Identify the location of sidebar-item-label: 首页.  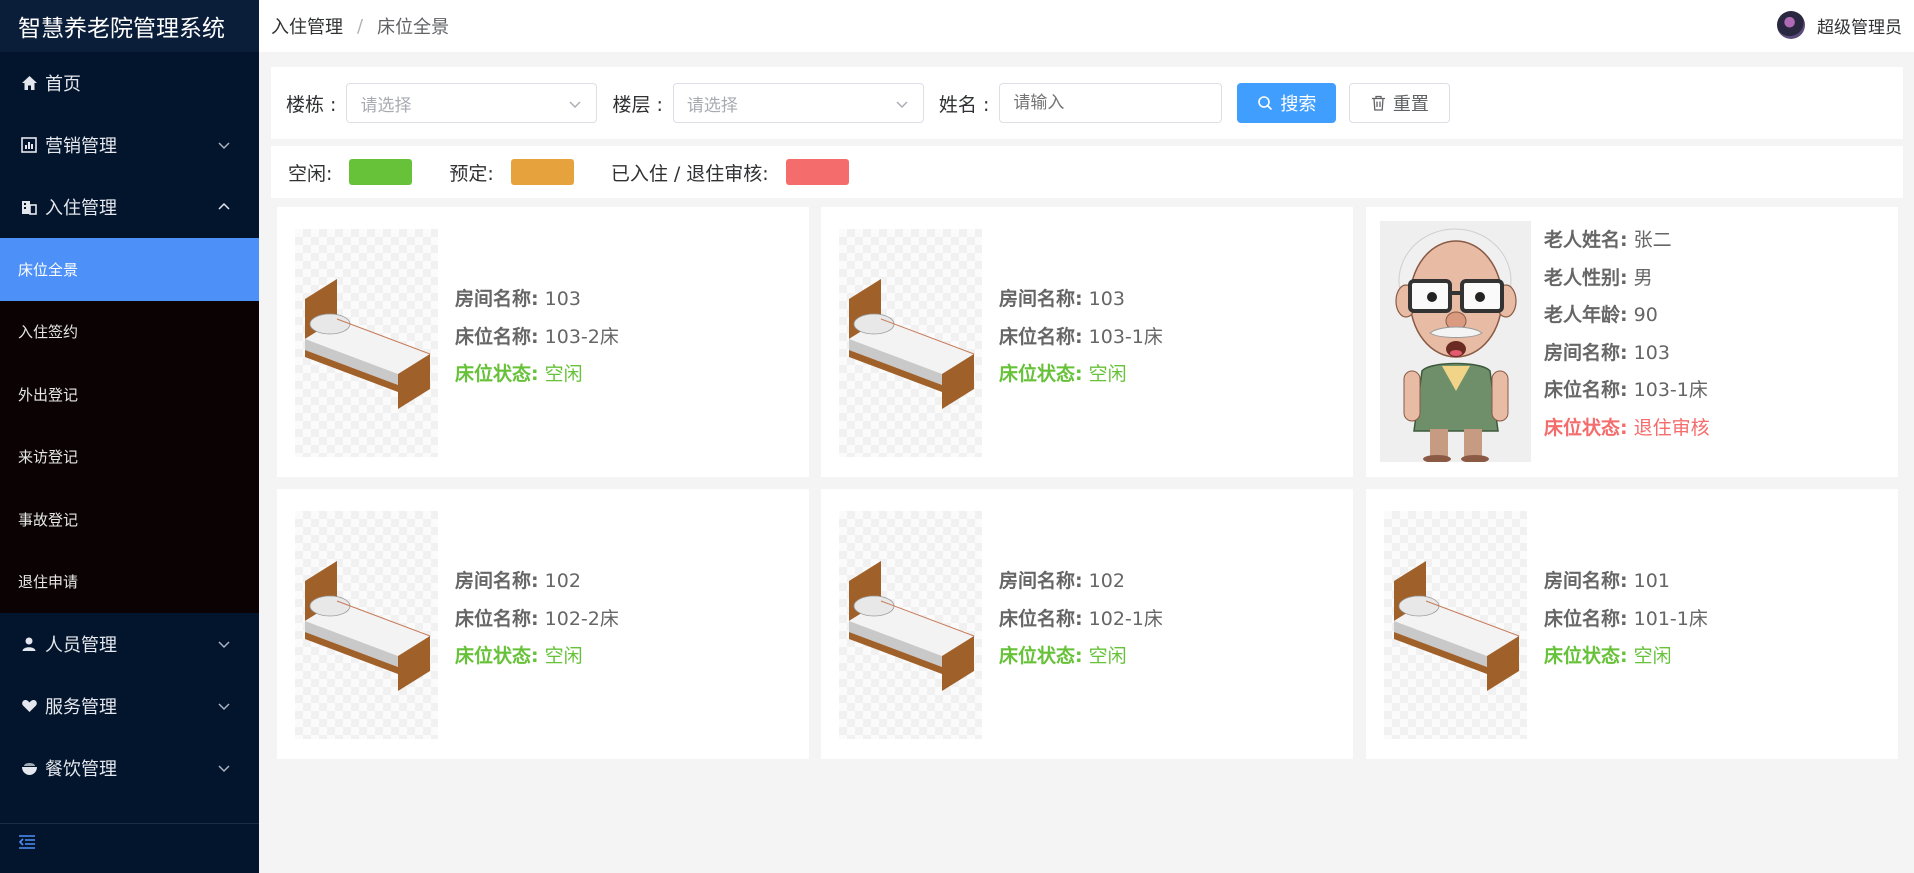
(63, 84).